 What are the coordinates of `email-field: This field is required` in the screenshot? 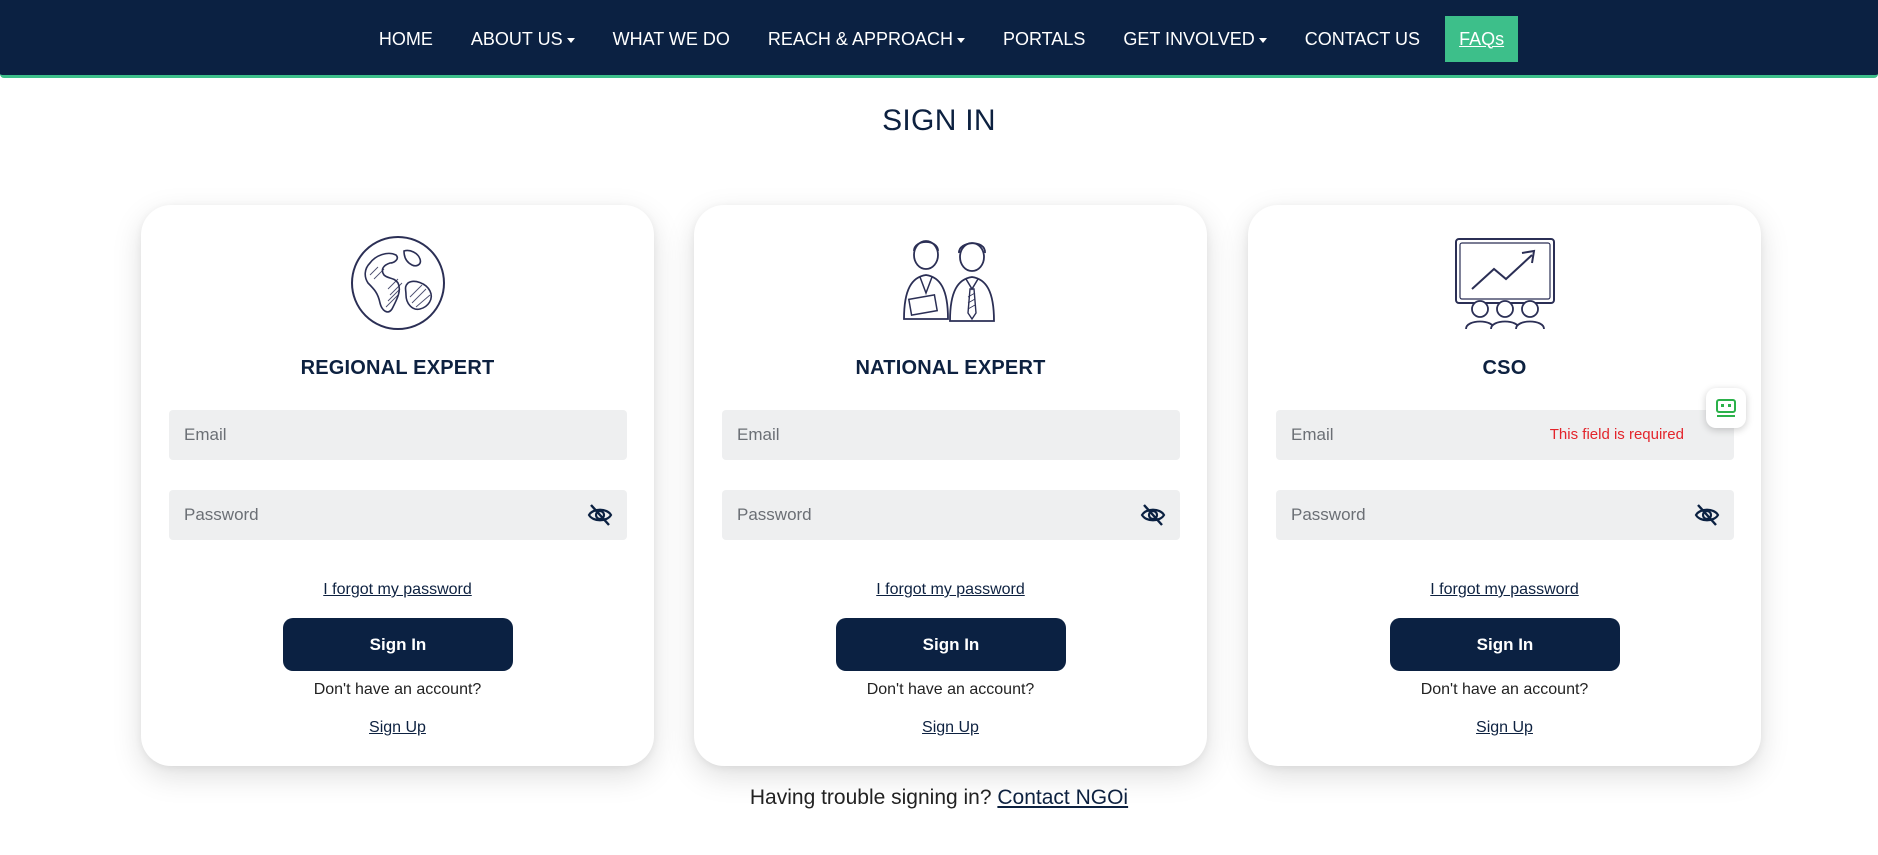 It's located at (1505, 435).